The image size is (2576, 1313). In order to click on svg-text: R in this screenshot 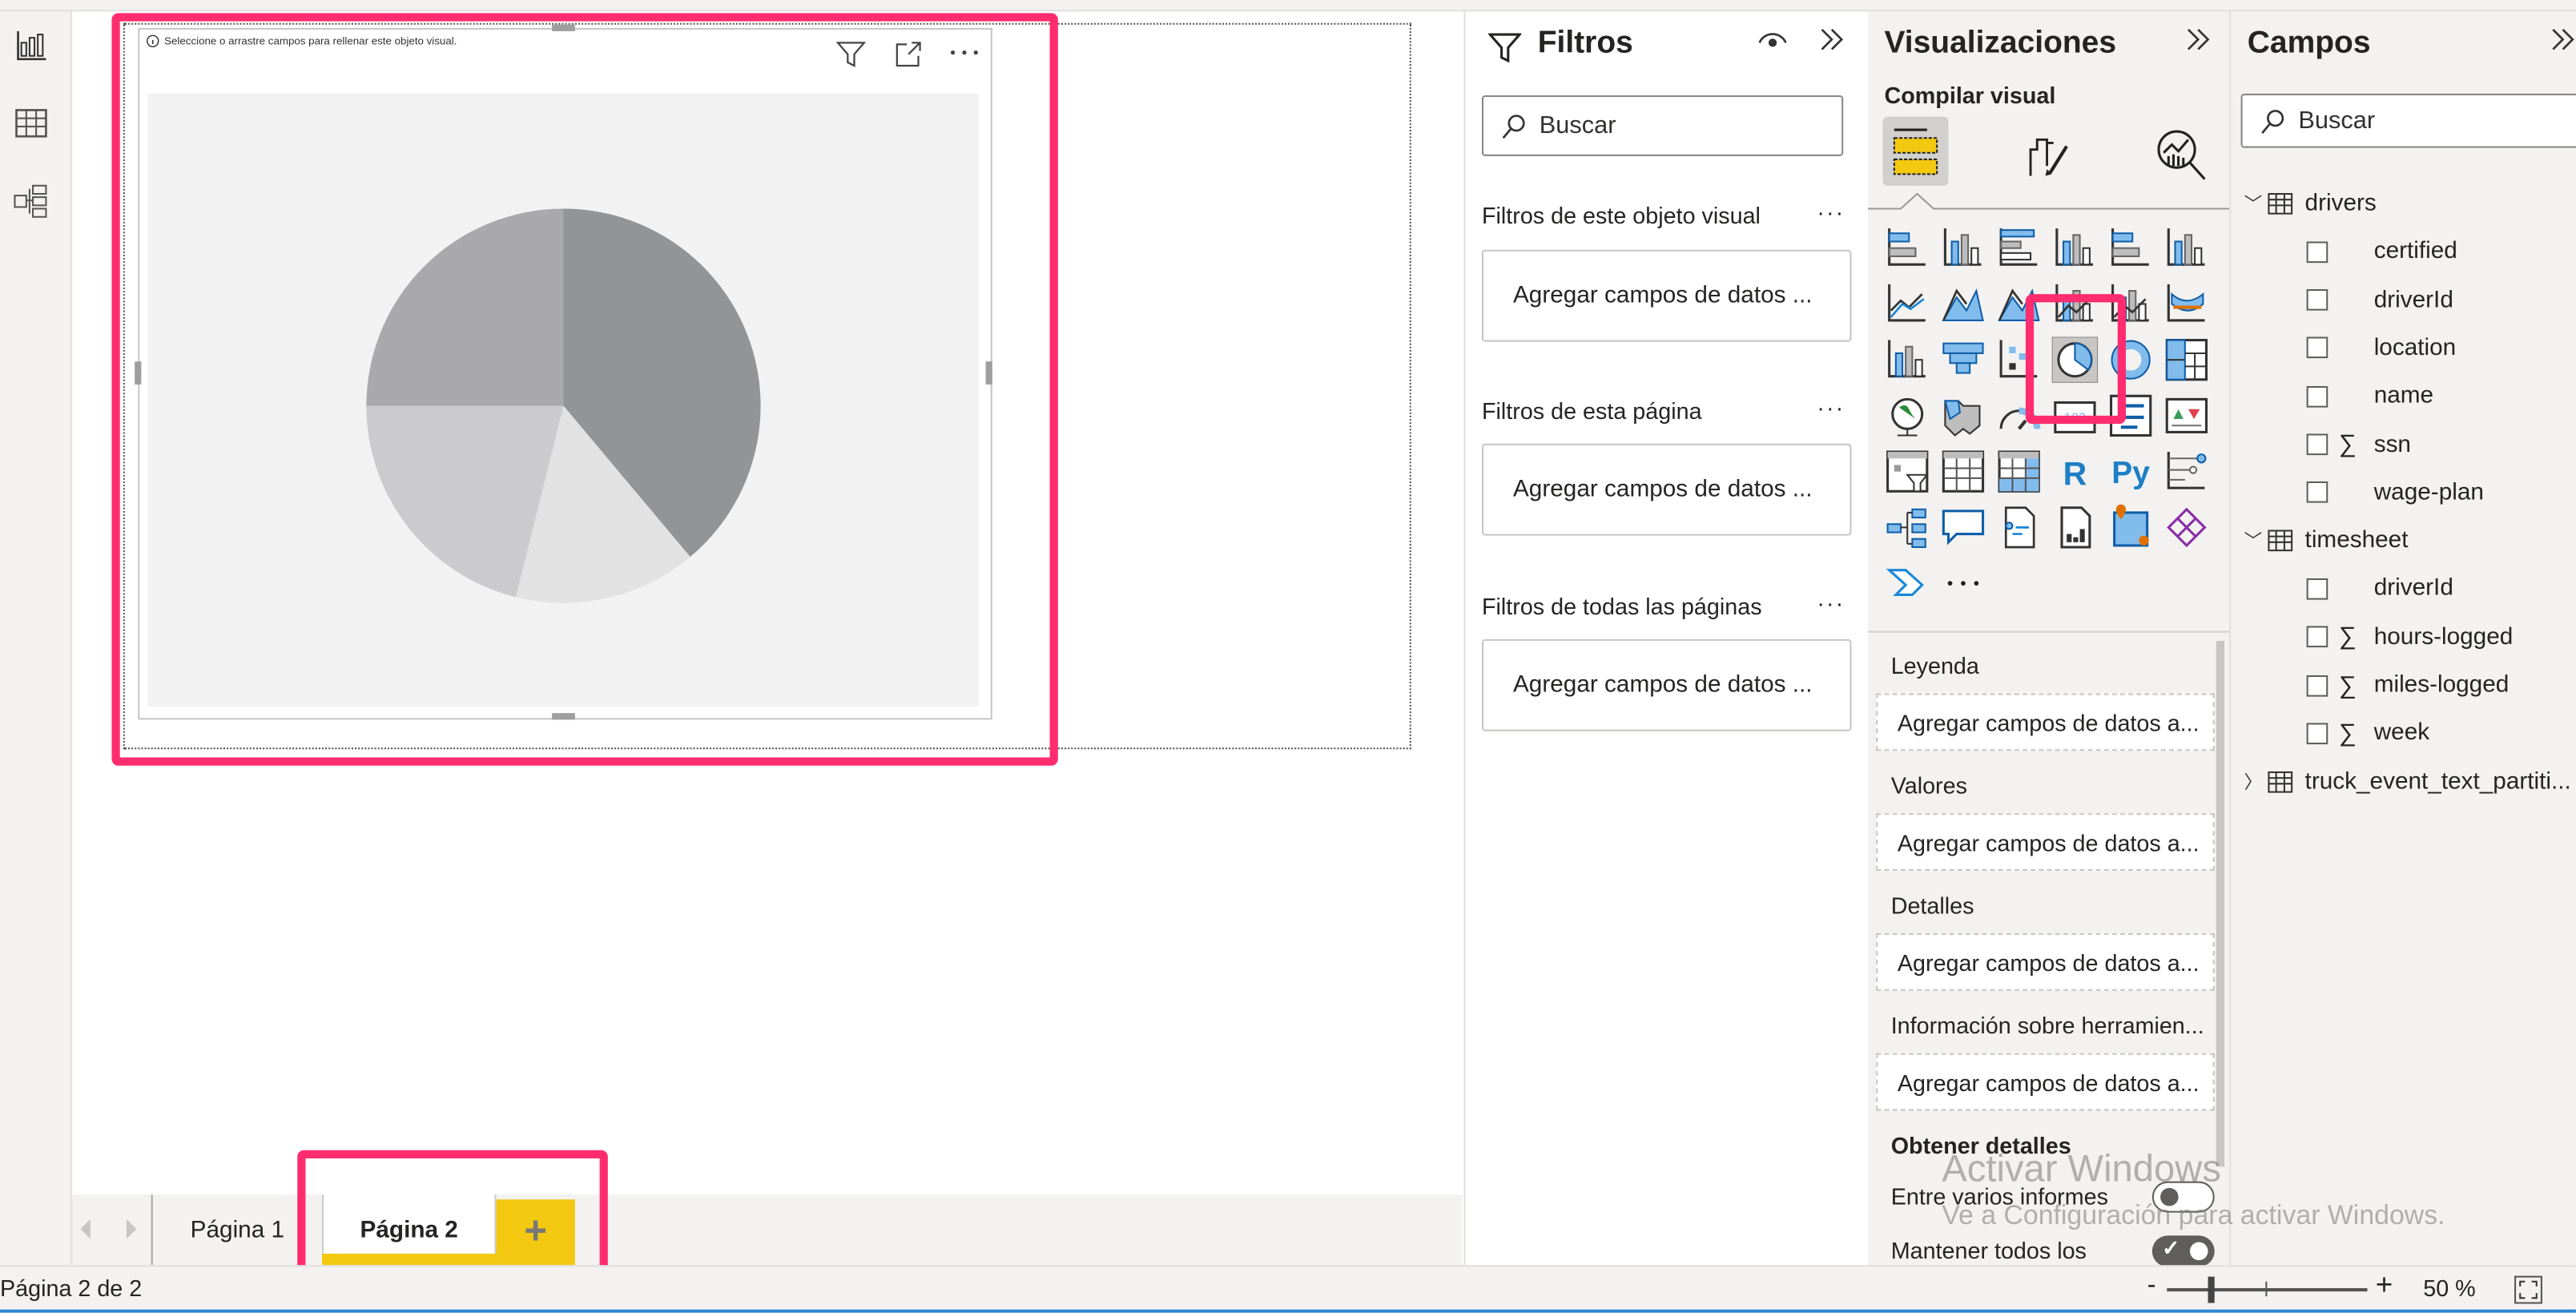, I will do `click(2075, 473)`.